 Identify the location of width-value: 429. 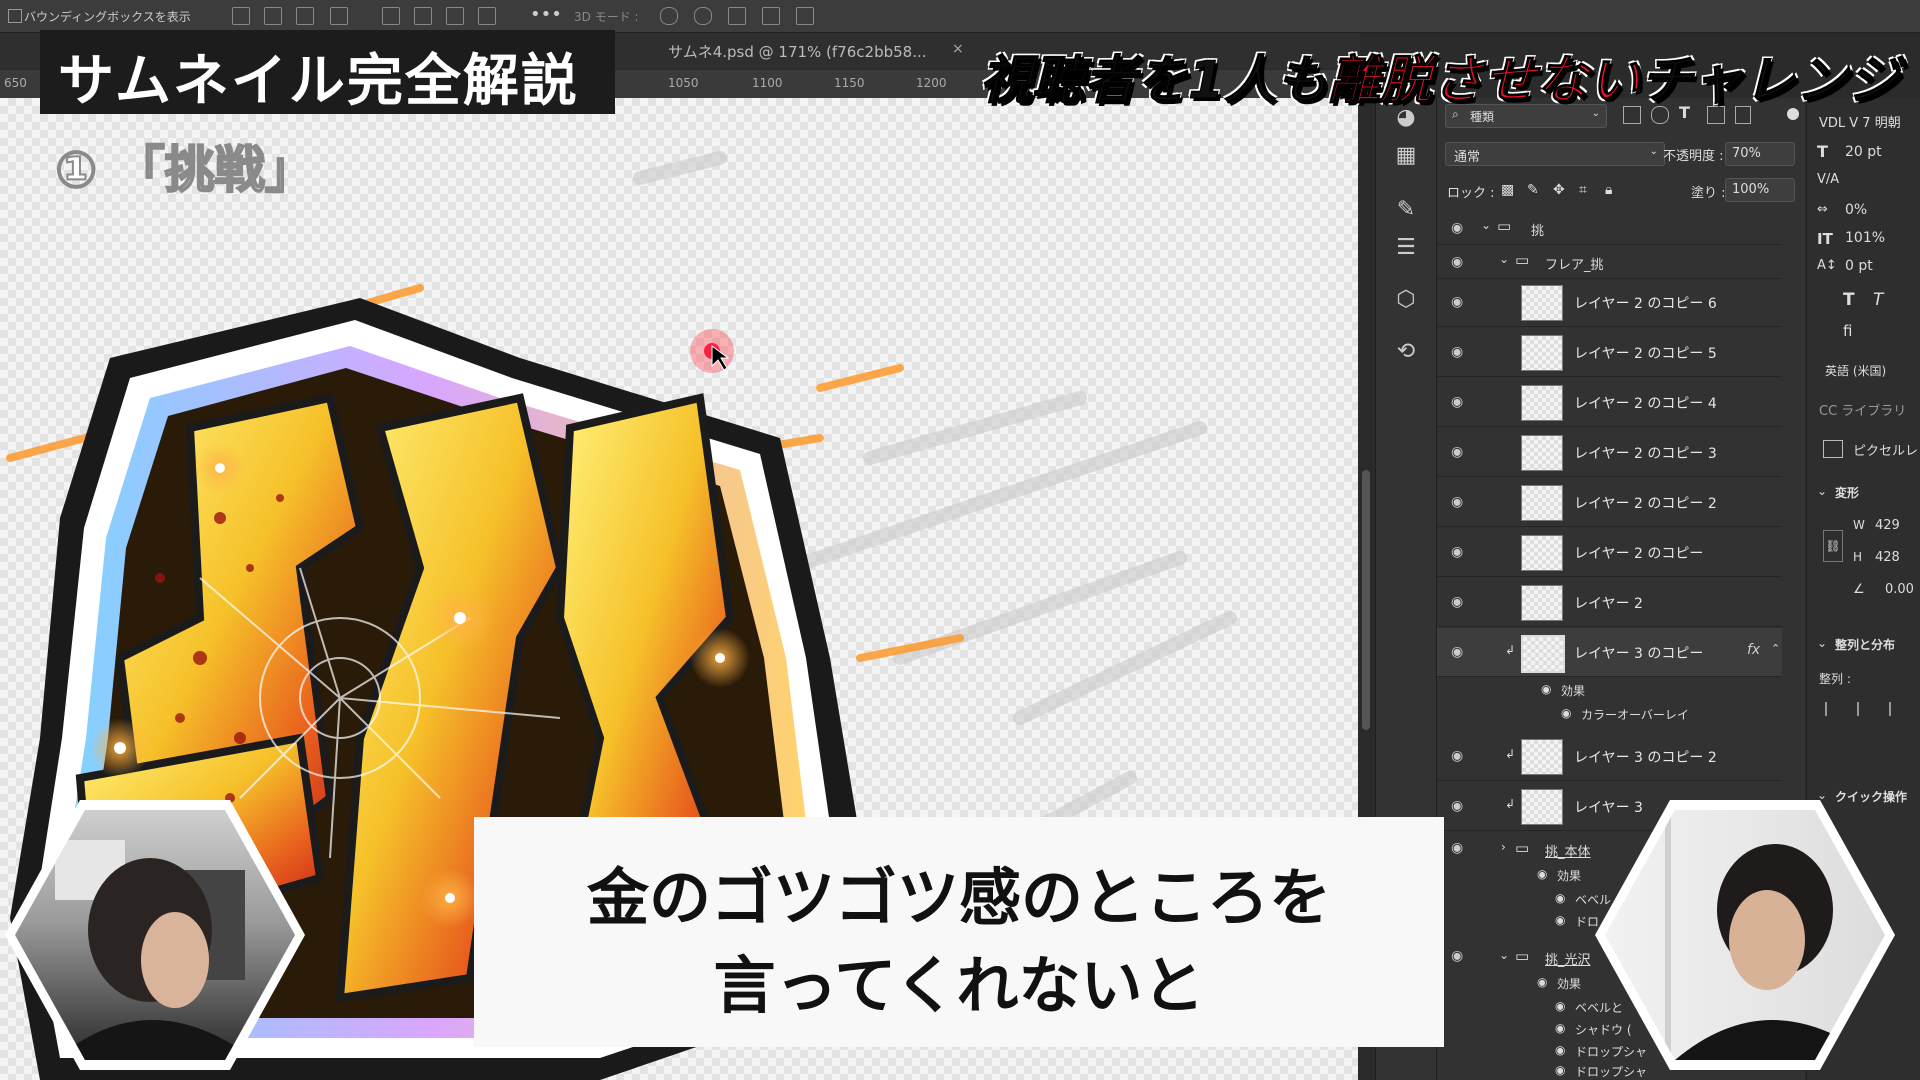
(1887, 525).